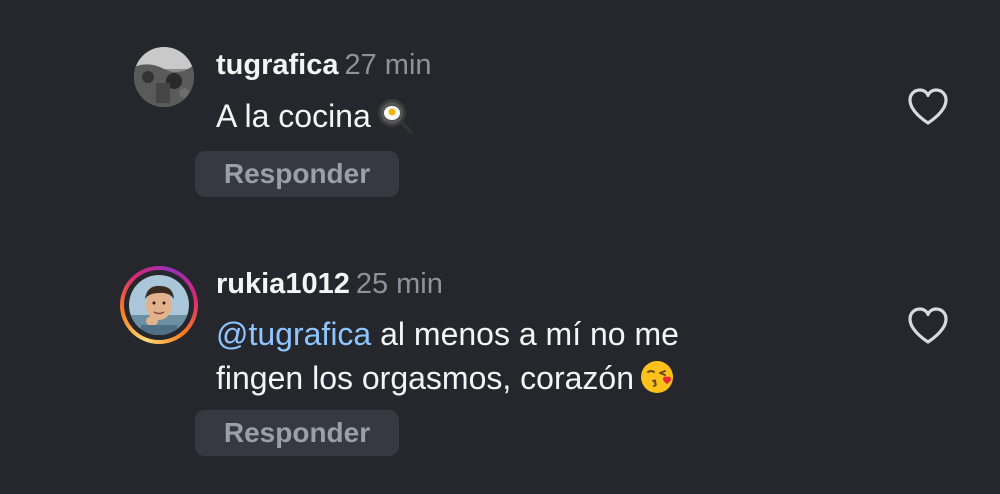 Image resolution: width=1000 pixels, height=494 pixels. Describe the element at coordinates (525, 334) in the screenshot. I see `comment-body-line1: al menos a mí no me` at that location.